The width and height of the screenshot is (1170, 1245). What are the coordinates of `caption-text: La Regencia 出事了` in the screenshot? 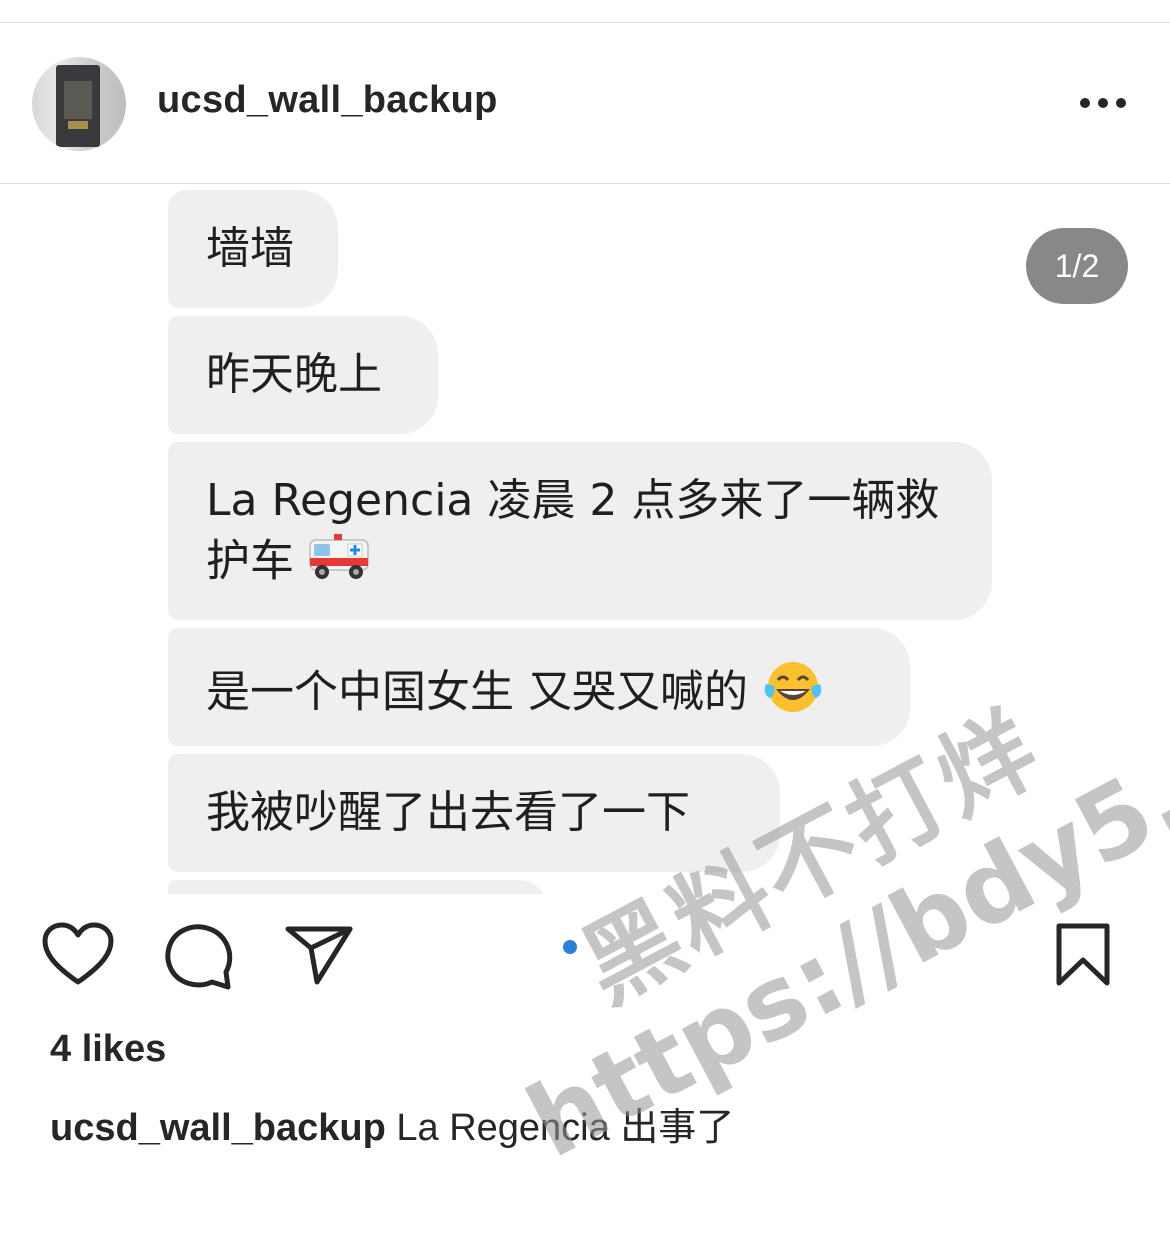 It's located at (565, 1128).